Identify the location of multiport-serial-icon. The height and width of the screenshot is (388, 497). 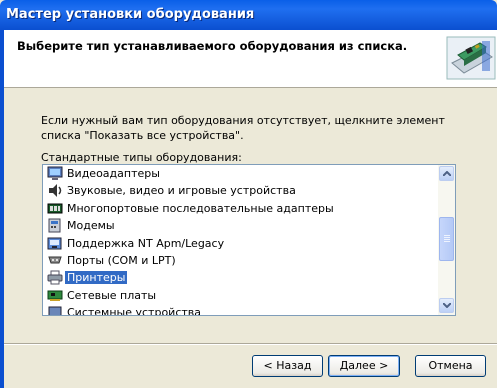
(55, 208).